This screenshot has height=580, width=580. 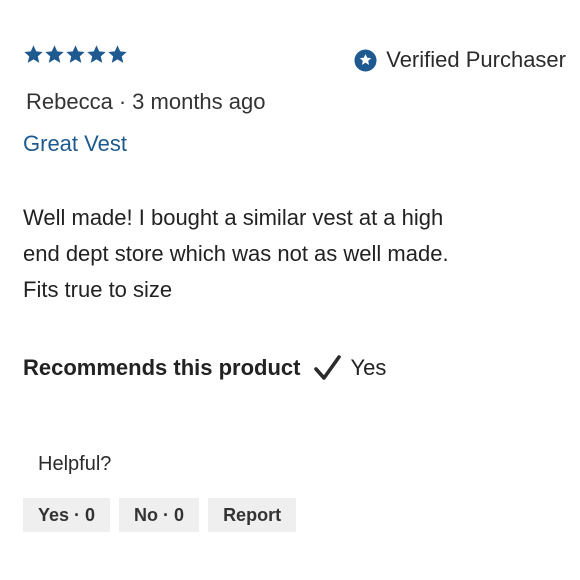 I want to click on helpful-label: Helpful?, so click(x=75, y=464).